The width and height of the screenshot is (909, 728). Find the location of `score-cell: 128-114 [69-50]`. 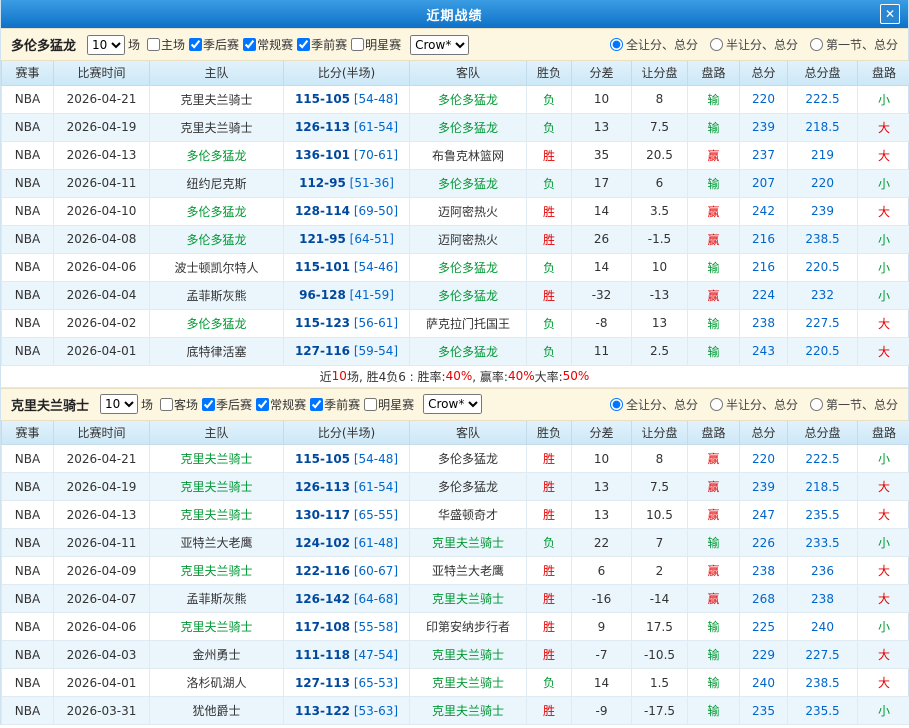

score-cell: 128-114 [69-50] is located at coordinates (346, 211).